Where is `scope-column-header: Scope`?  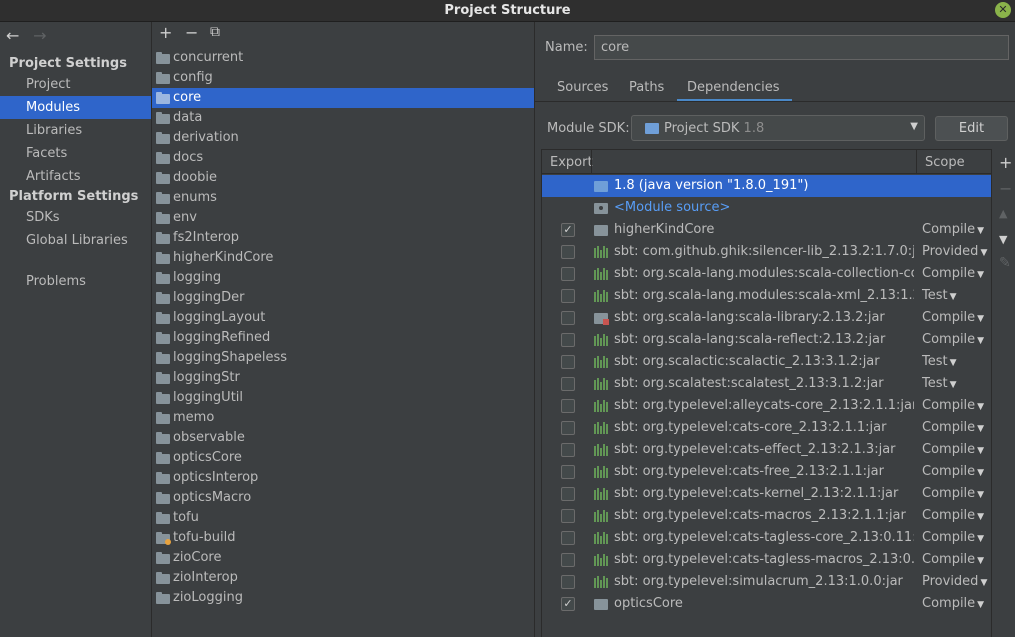
scope-column-header: Scope is located at coordinates (945, 162).